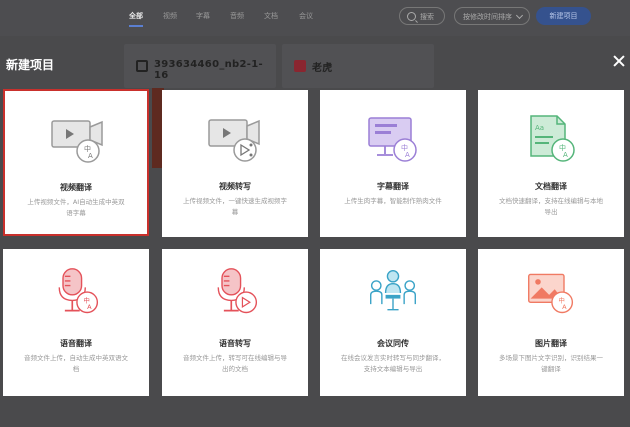  I want to click on tab-audio: 音频, so click(237, 16).